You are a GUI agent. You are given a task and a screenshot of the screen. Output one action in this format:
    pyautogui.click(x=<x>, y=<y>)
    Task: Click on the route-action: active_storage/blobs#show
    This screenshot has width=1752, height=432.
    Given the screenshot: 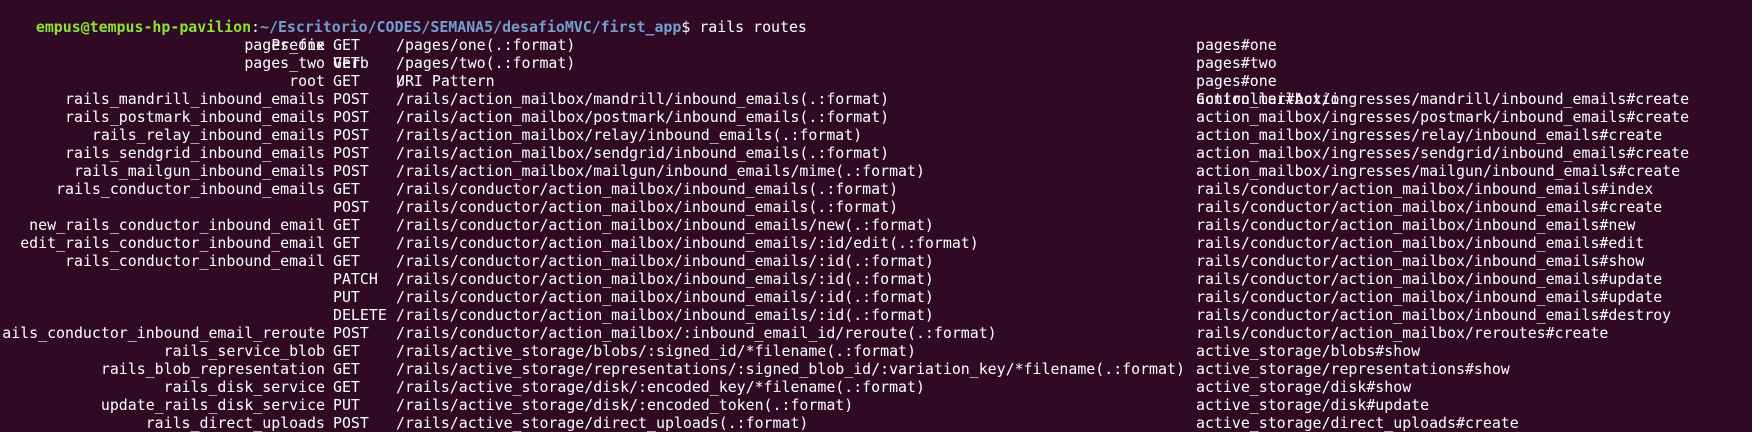 What is the action you would take?
    pyautogui.click(x=1308, y=351)
    